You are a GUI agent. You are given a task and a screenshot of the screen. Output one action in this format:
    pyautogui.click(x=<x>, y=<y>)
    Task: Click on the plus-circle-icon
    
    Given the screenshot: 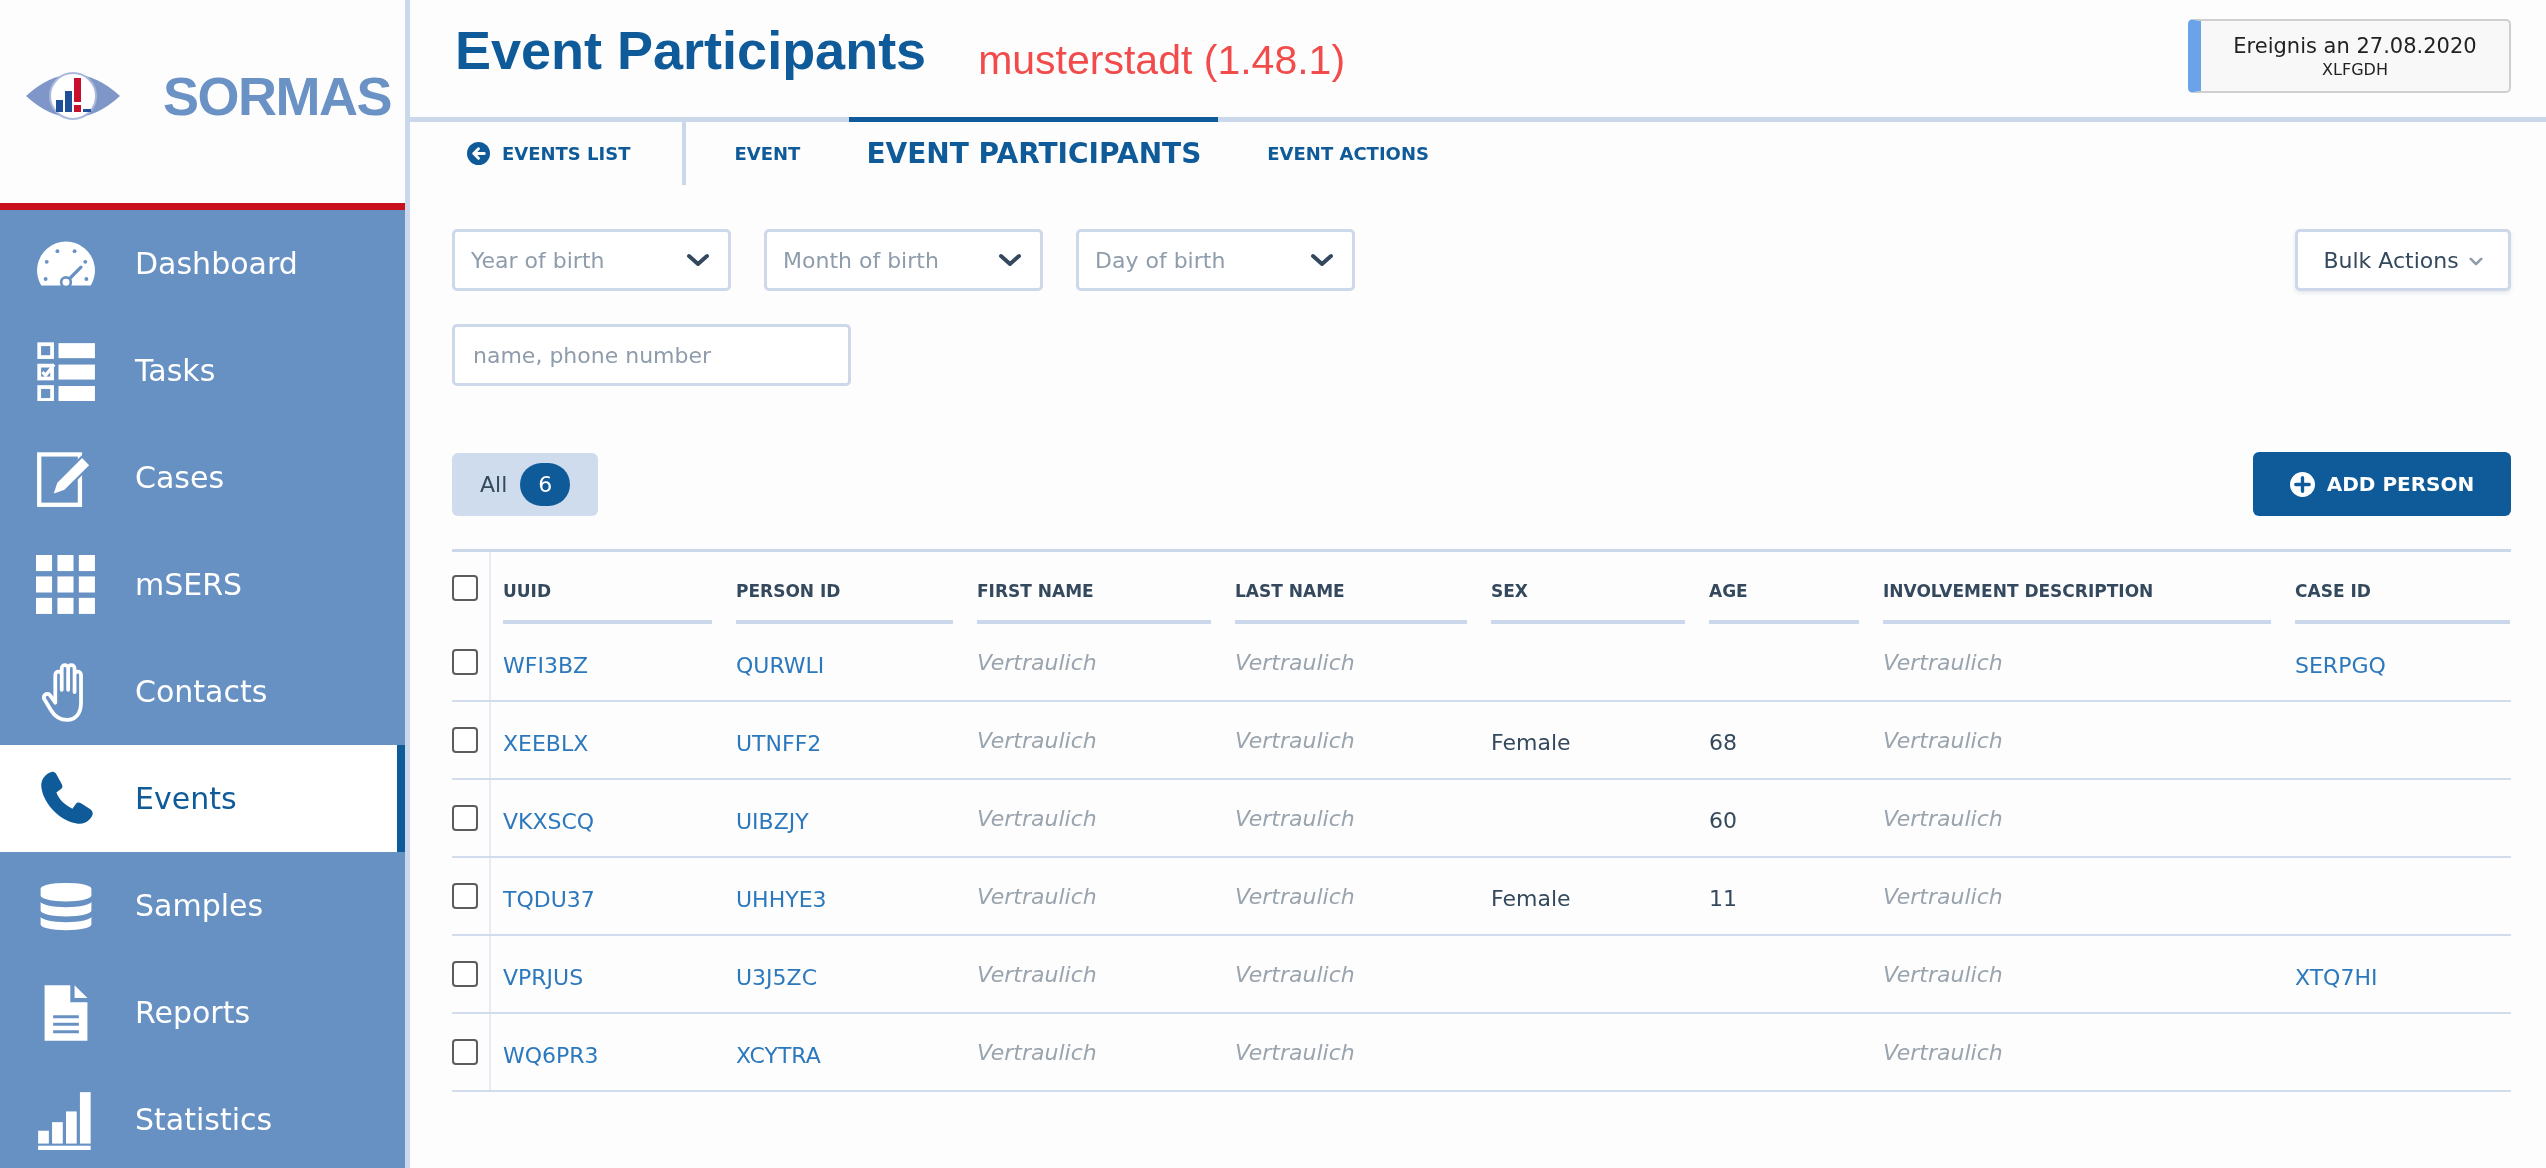 What is the action you would take?
    pyautogui.click(x=2302, y=484)
    